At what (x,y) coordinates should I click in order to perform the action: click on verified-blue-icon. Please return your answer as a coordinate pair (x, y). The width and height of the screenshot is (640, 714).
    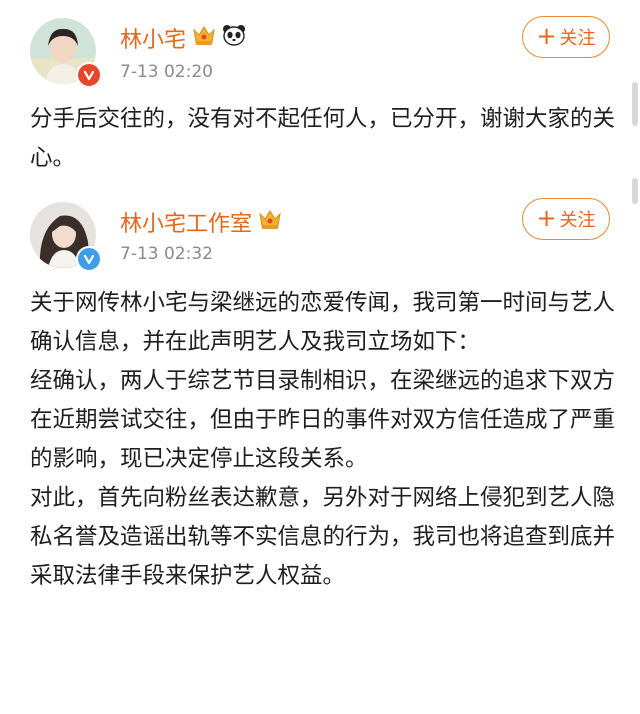
    Looking at the image, I should click on (89, 259).